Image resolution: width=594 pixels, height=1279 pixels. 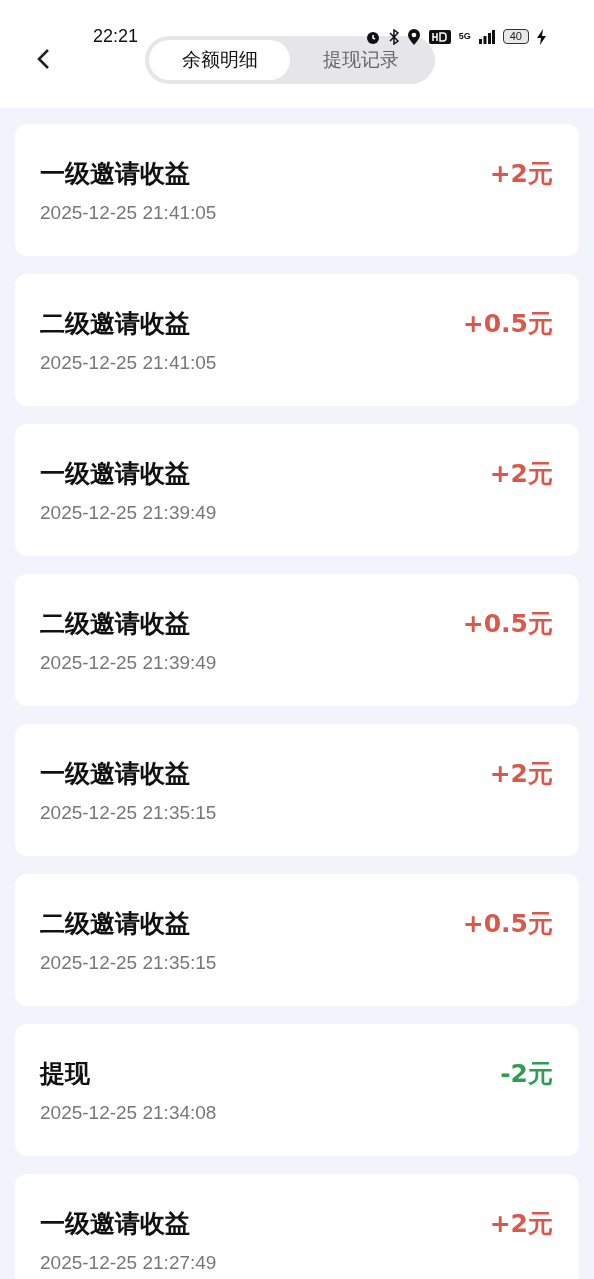 What do you see at coordinates (439, 36) in the screenshot?
I see `hd-icon` at bounding box center [439, 36].